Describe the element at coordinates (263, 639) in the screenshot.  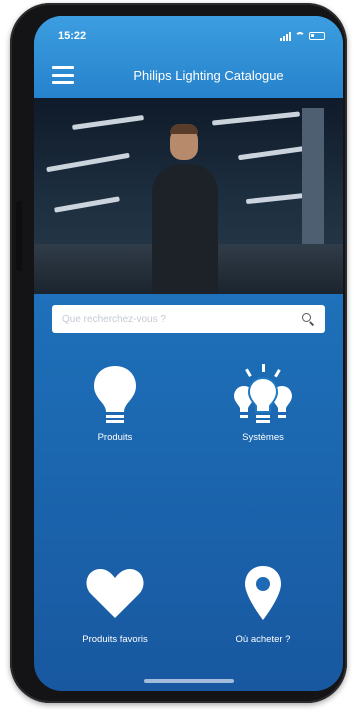
I see `tile-label: Où acheter ?` at that location.